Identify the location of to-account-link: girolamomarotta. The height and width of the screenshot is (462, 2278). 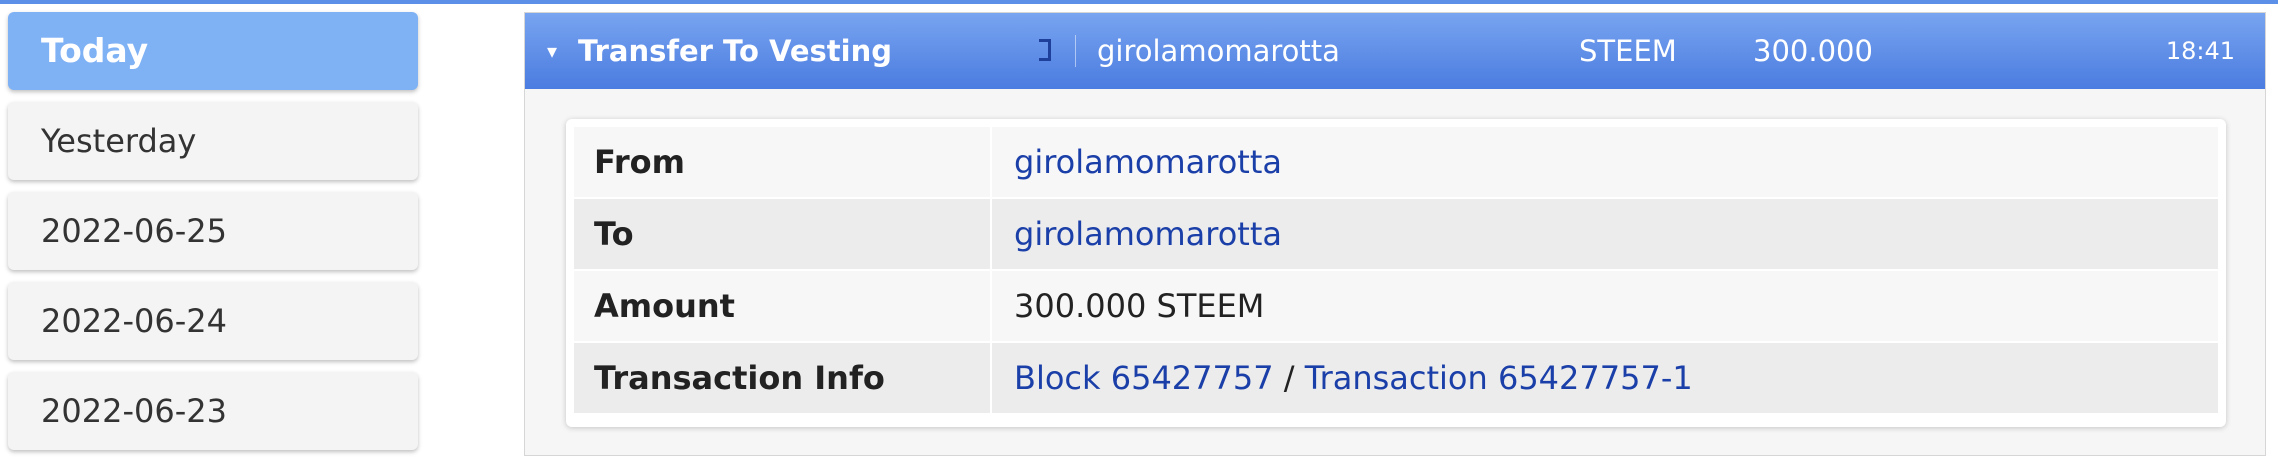
(1148, 234).